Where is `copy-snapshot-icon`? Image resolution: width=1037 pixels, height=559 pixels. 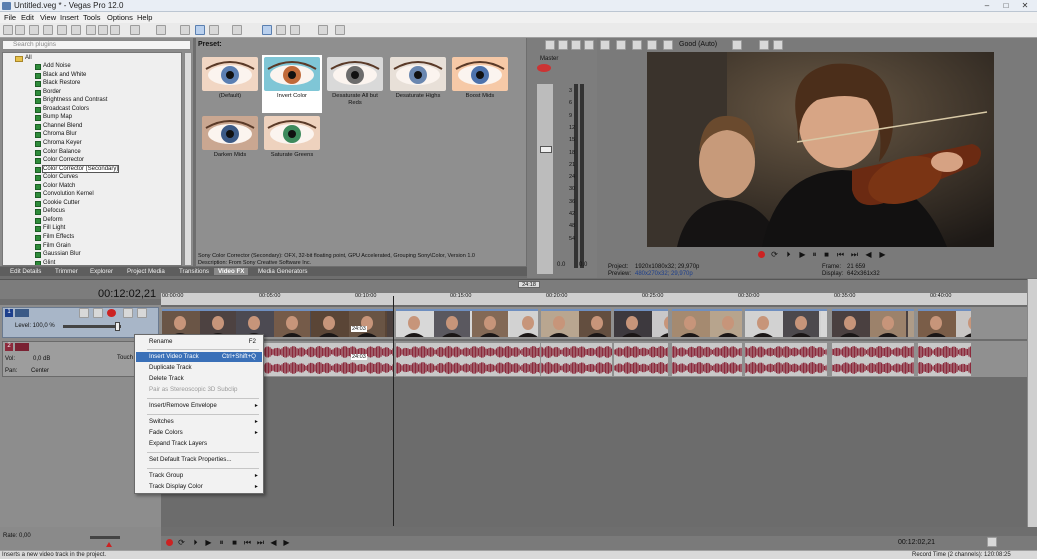
copy-snapshot-icon is located at coordinates (764, 45).